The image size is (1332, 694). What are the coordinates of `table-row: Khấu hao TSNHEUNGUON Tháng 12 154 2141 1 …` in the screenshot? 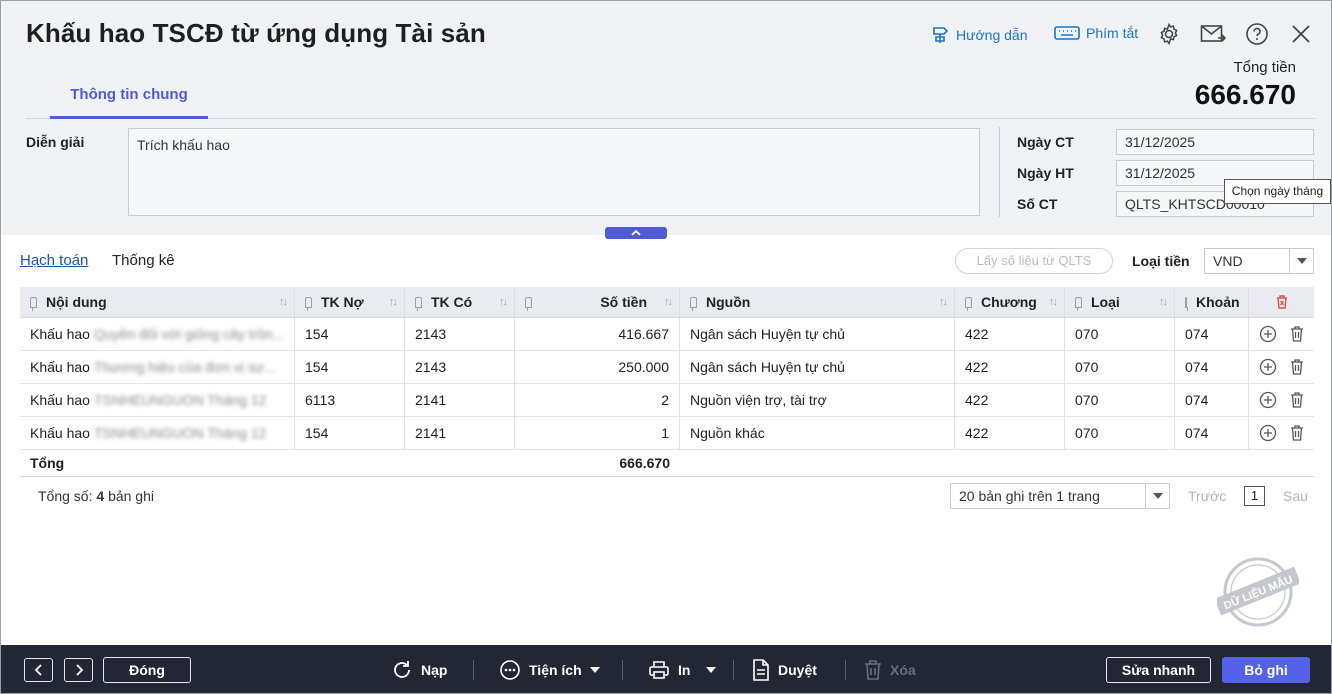 It's located at (667, 433).